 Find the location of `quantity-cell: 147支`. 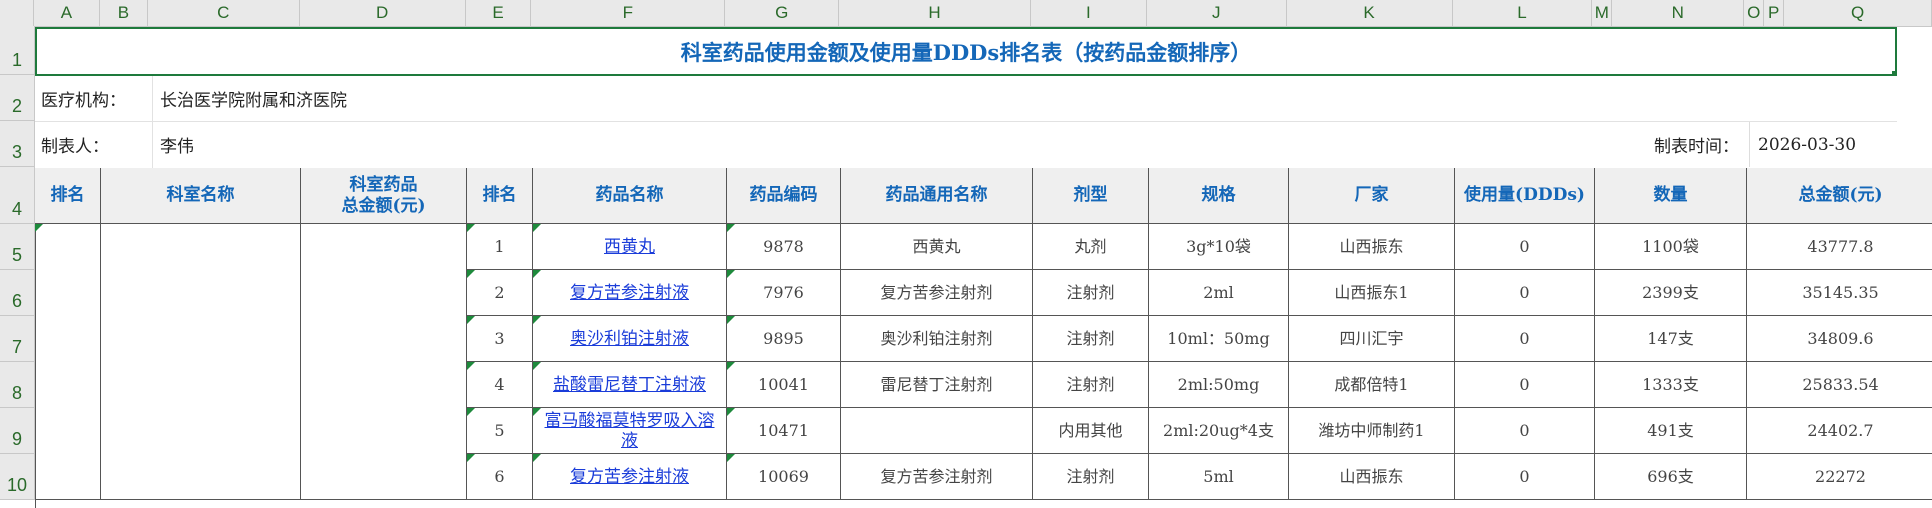

quantity-cell: 147支 is located at coordinates (1671, 339).